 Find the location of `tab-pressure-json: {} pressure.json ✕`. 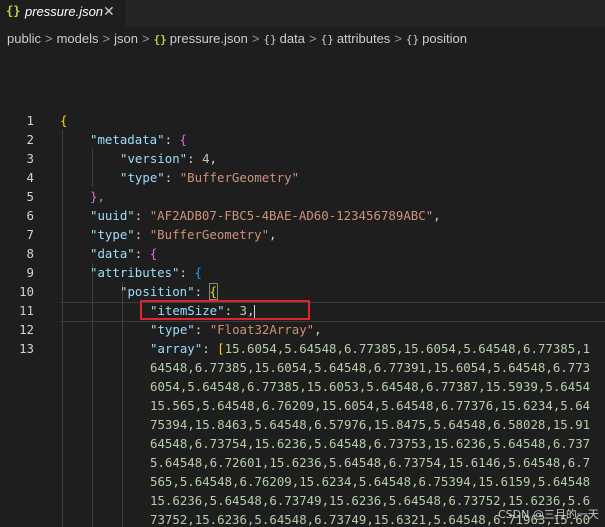

tab-pressure-json: {} pressure.json ✕ is located at coordinates (63, 13).